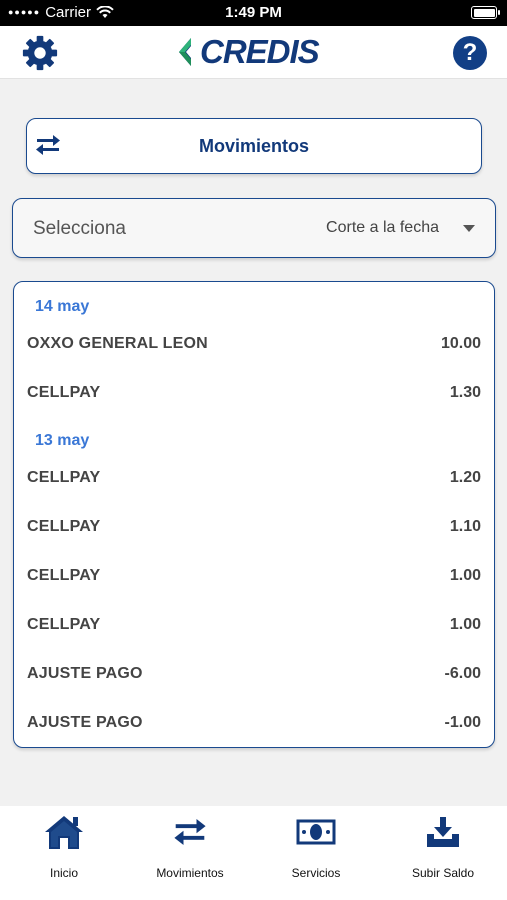  I want to click on movement-amount: 1.20, so click(465, 477).